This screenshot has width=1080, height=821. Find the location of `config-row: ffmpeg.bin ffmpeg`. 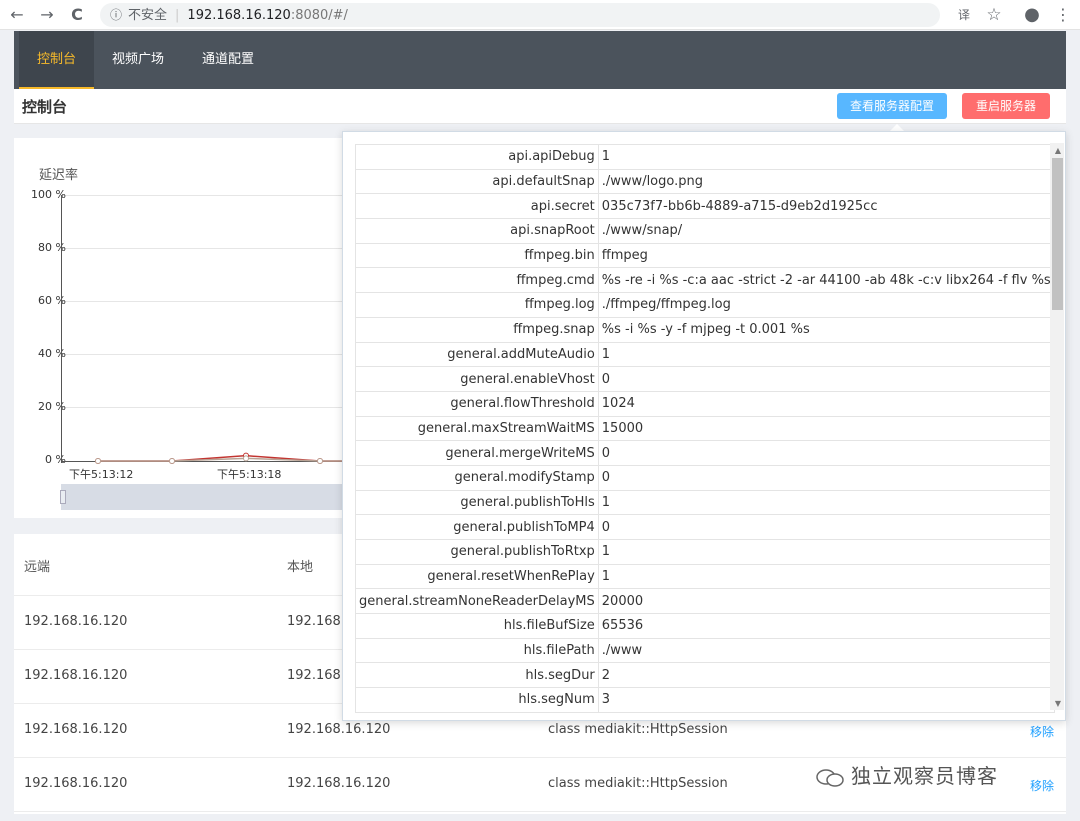

config-row: ffmpeg.bin ffmpeg is located at coordinates (705, 255).